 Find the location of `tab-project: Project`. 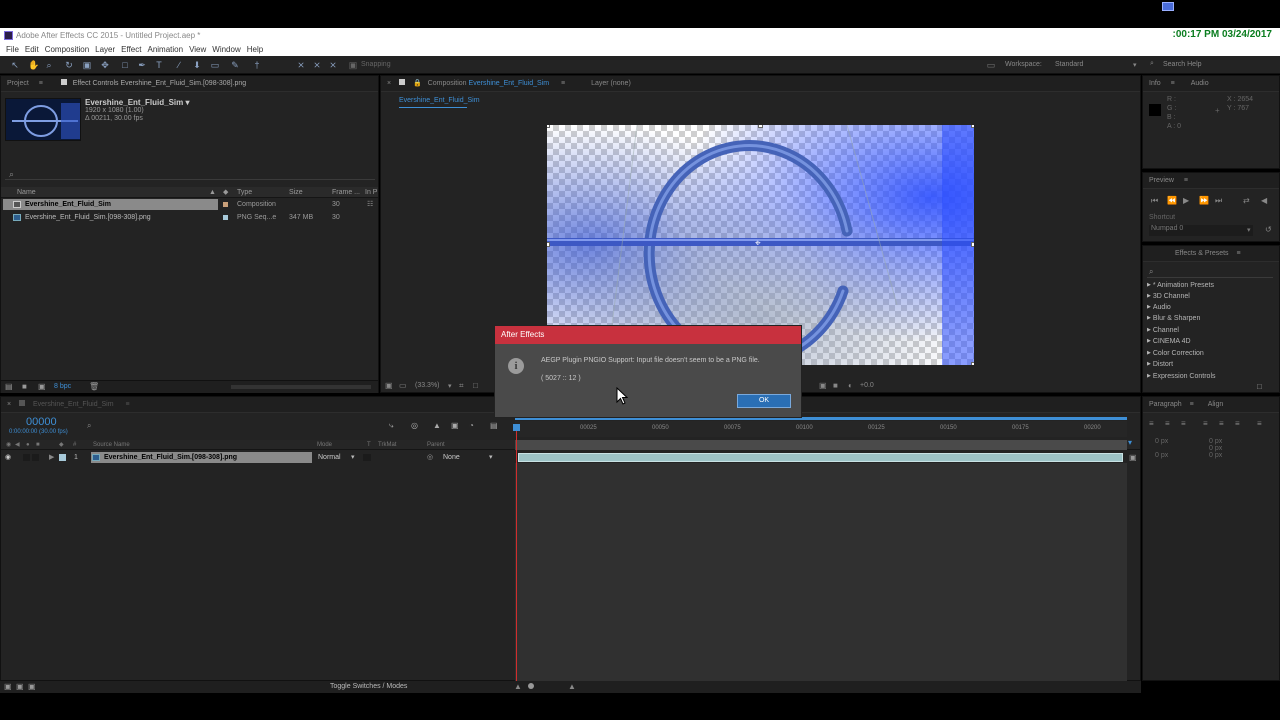

tab-project: Project is located at coordinates (18, 83).